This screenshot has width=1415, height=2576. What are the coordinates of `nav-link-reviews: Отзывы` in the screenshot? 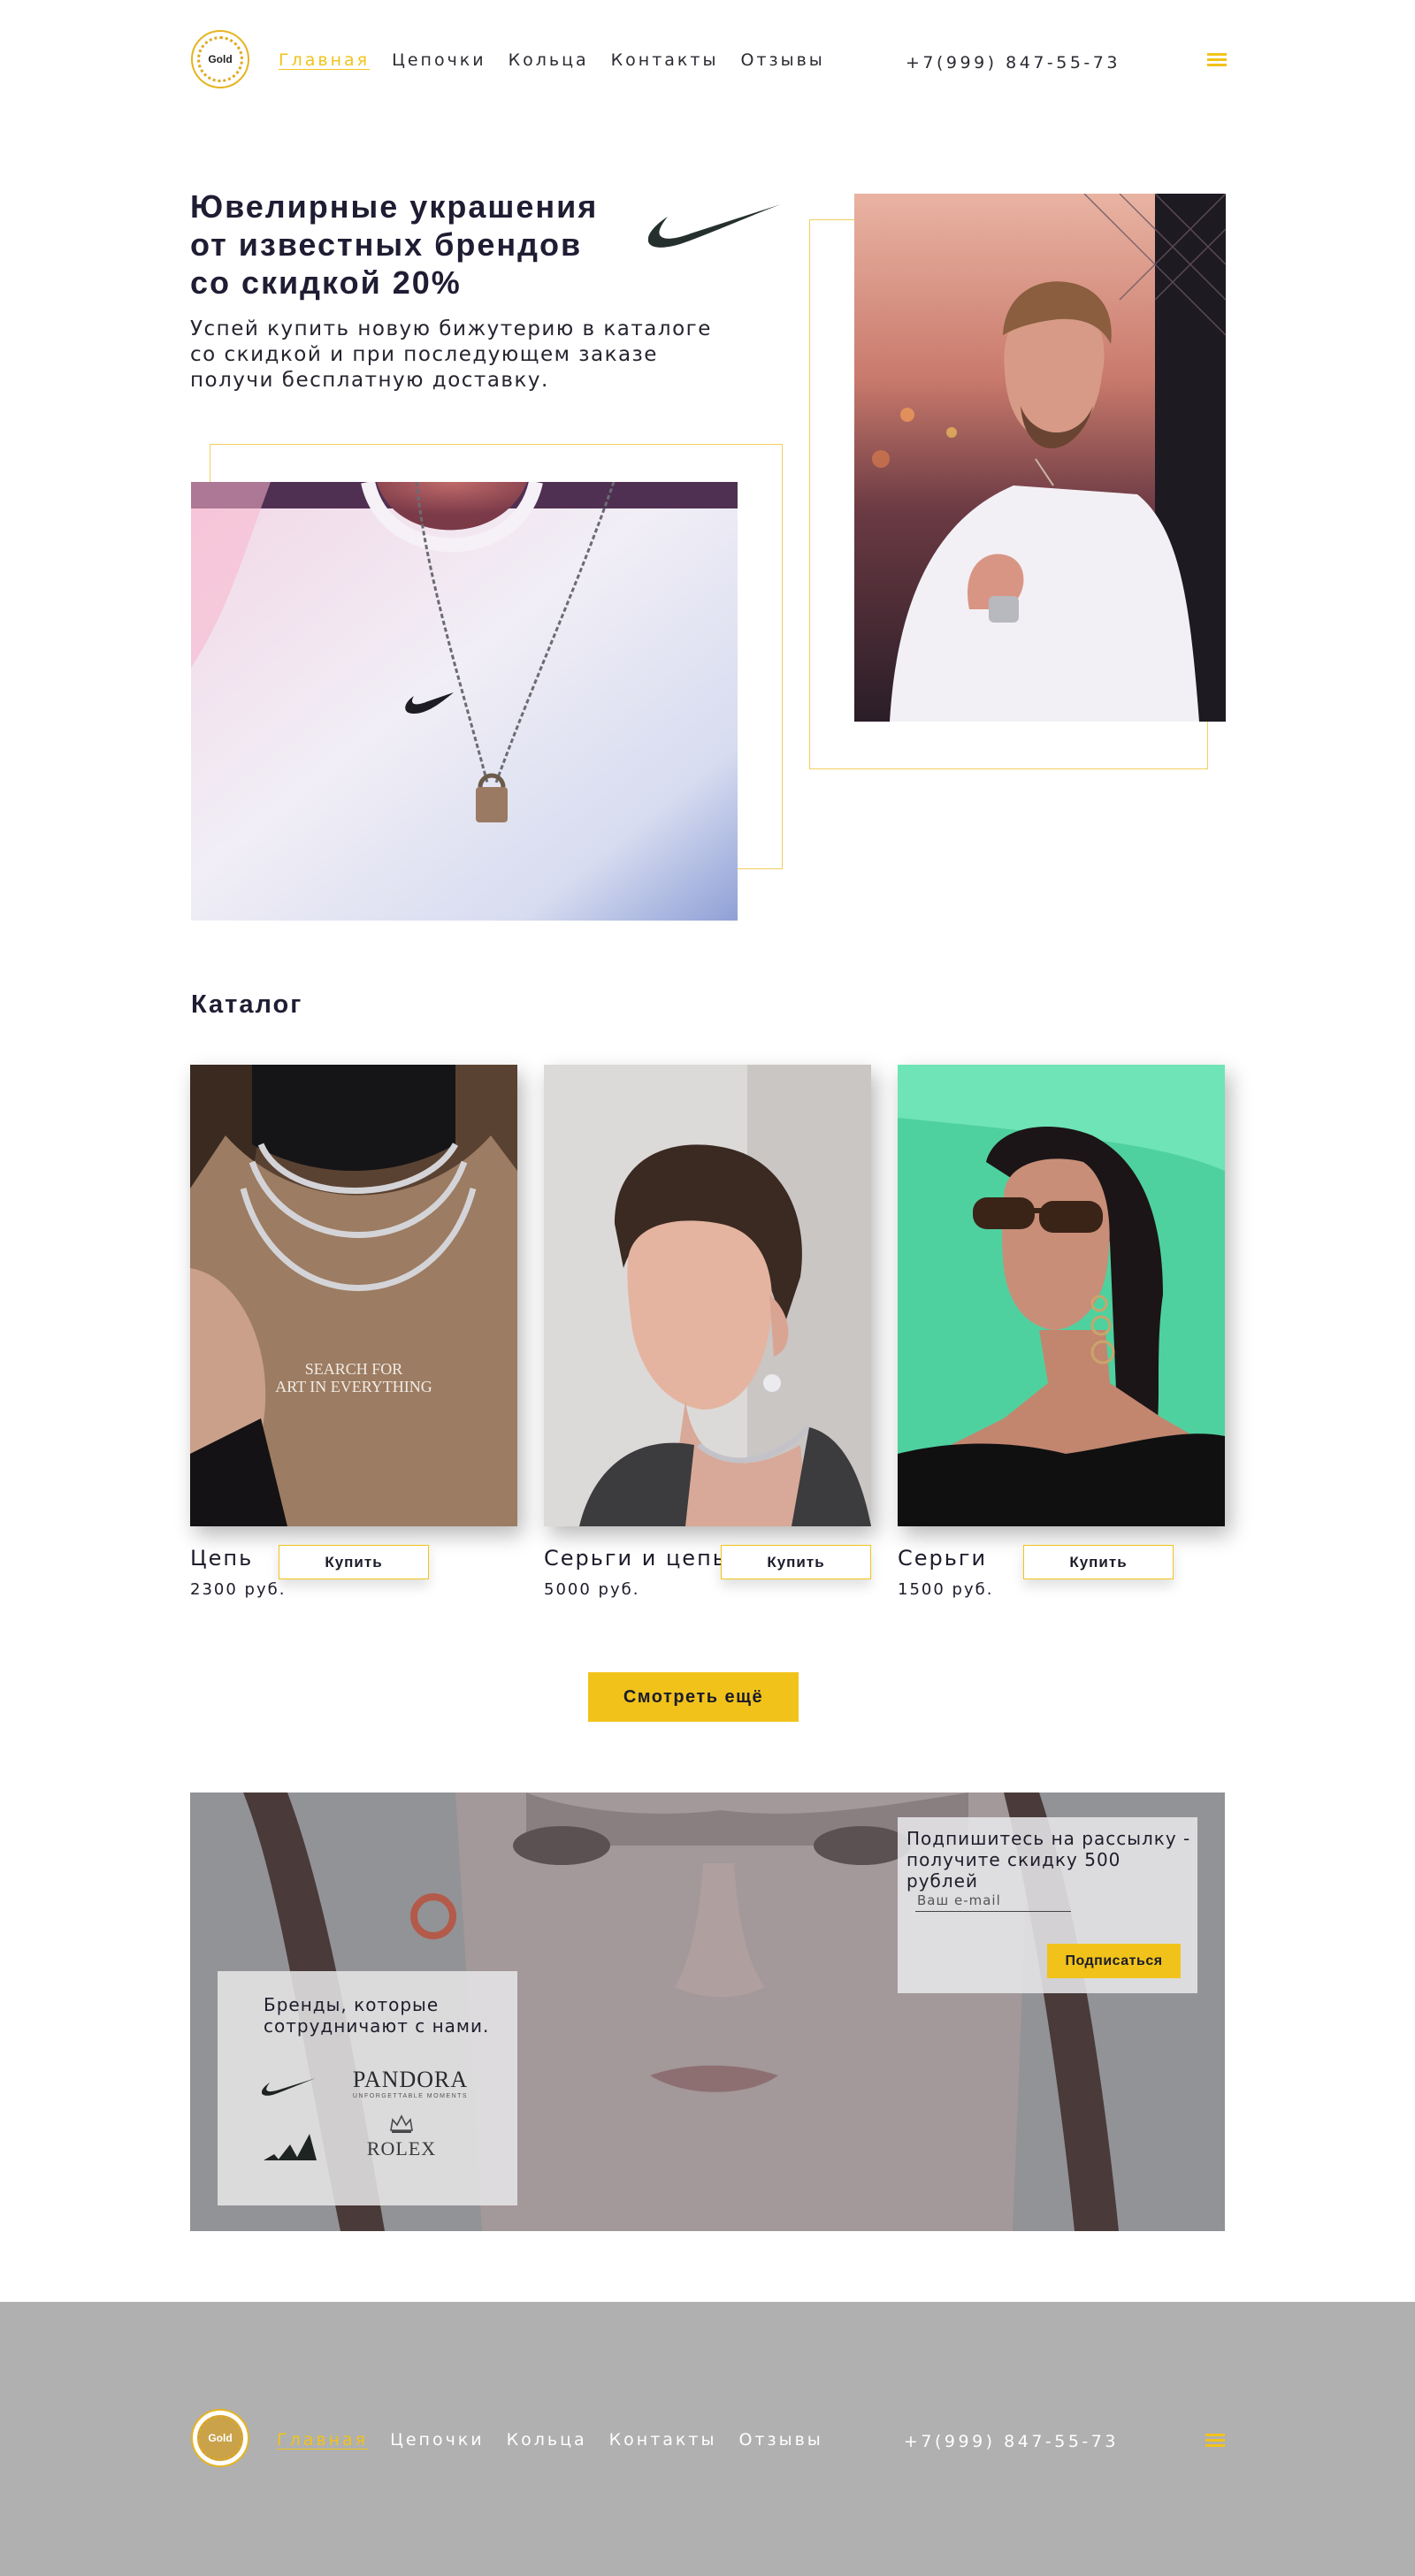 It's located at (782, 60).